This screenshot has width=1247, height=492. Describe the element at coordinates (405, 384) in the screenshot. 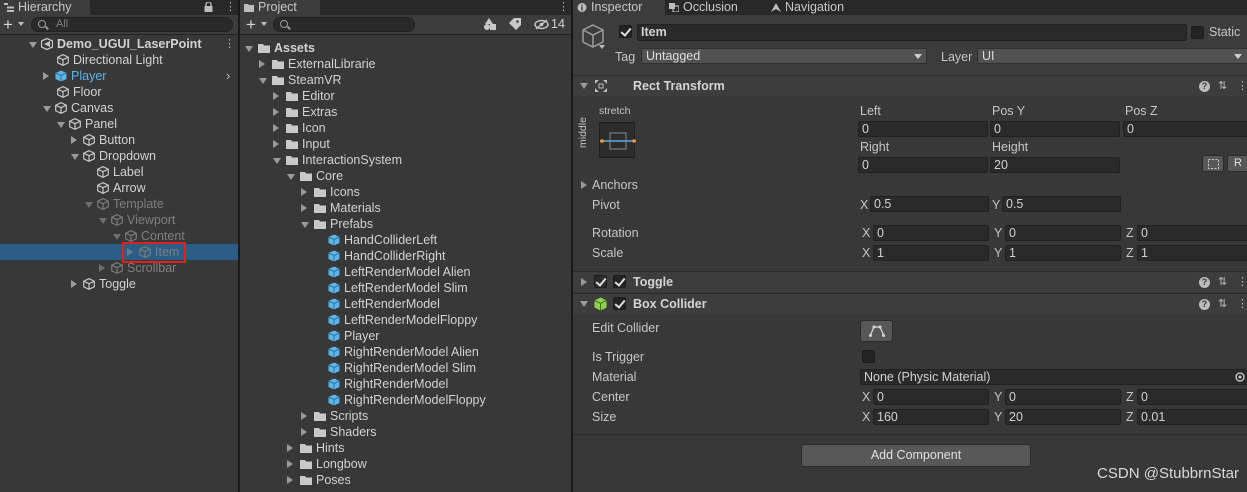

I see `project-item-row: RightRenderModel` at that location.